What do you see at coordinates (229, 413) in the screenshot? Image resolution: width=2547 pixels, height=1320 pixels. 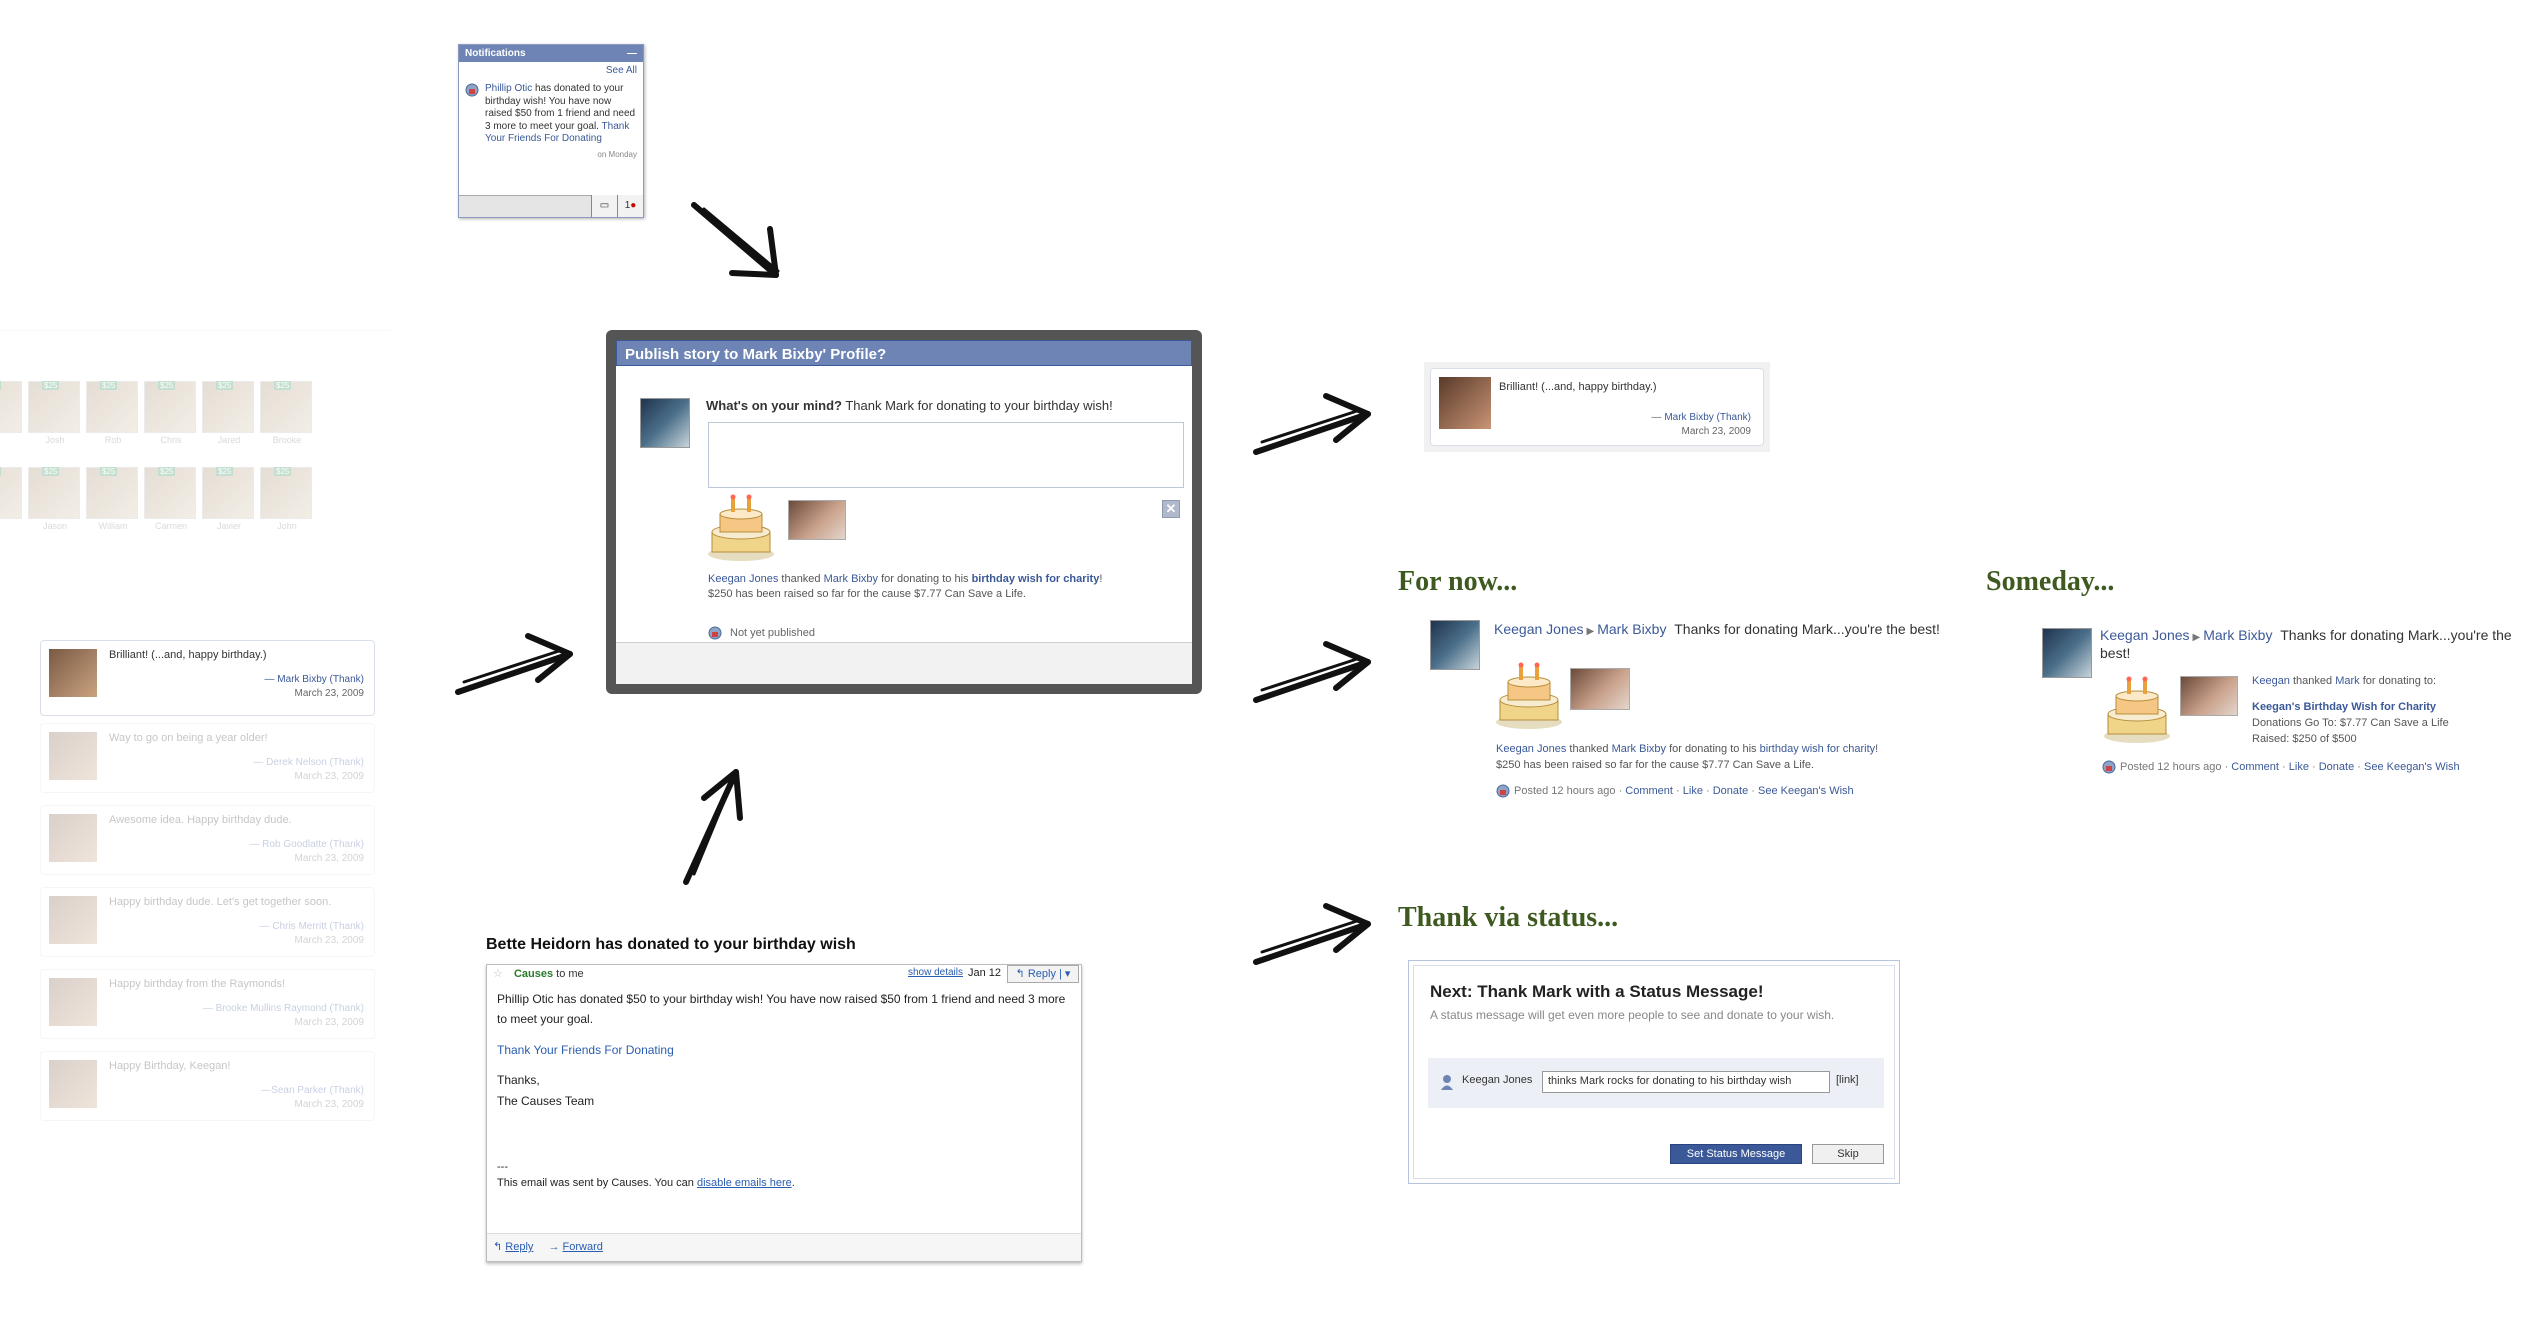 I see `friend-tile: $25 Jared` at bounding box center [229, 413].